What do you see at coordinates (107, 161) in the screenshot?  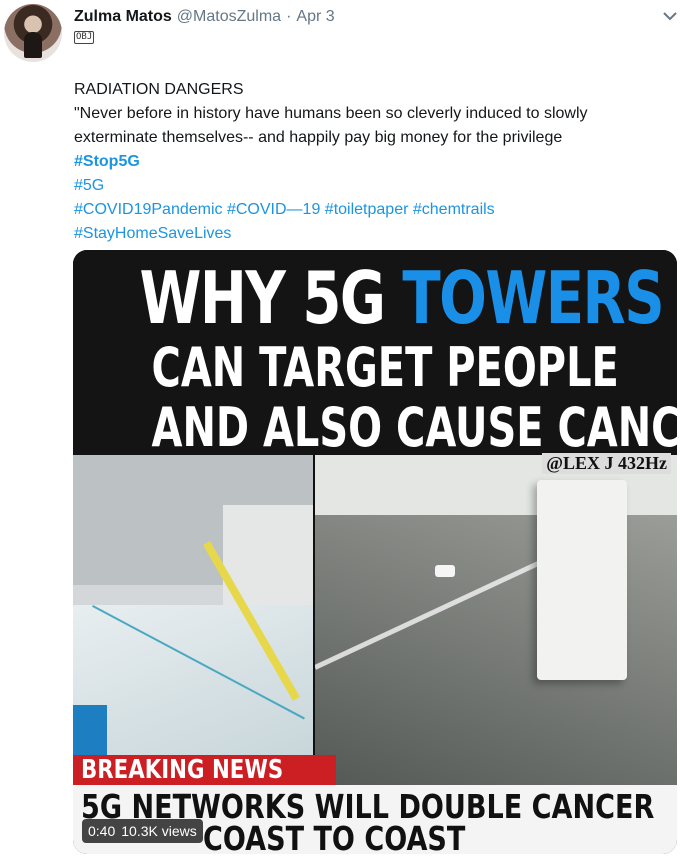 I see `hashtag-stop5g: #Stop5G` at bounding box center [107, 161].